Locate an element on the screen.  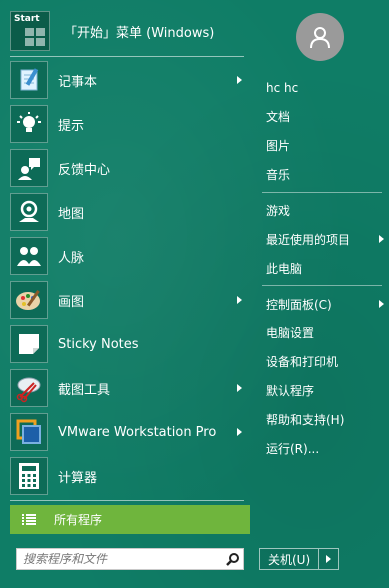
user-name: hc hc is located at coordinates (282, 88).